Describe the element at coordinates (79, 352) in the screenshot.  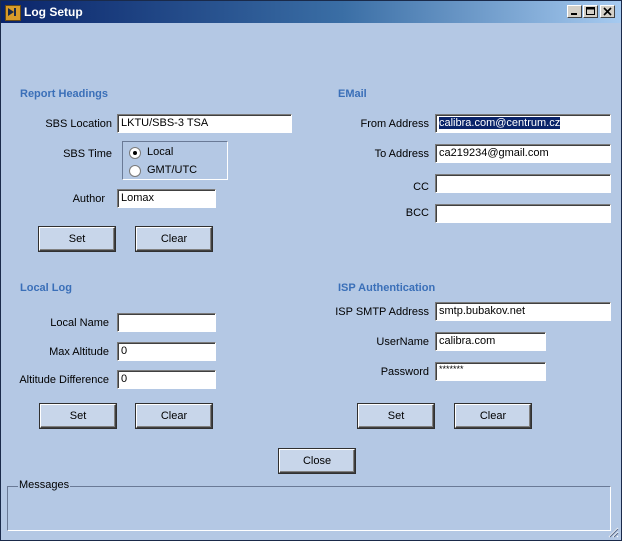
I see `max-altitude-label: Max Altitude` at that location.